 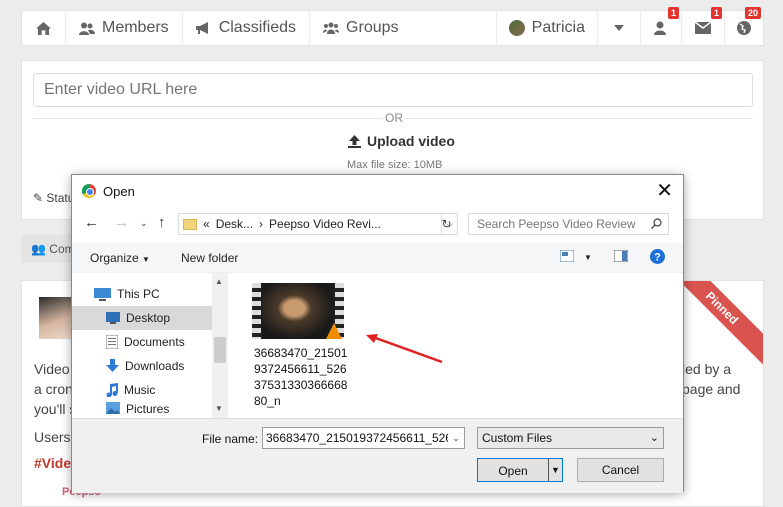 I want to click on upload-video-button: Upload video, so click(x=401, y=141).